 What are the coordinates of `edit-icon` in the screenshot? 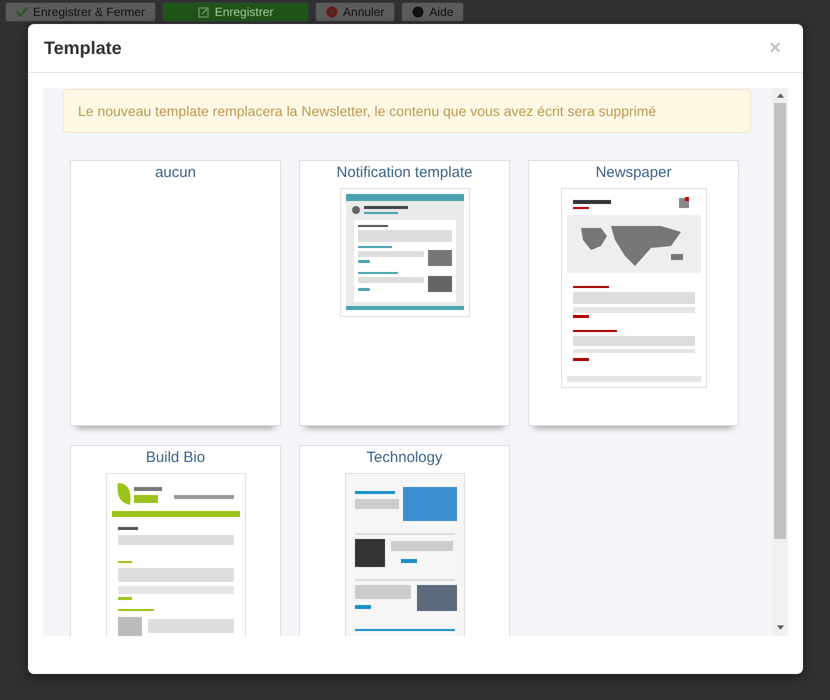 It's located at (204, 12).